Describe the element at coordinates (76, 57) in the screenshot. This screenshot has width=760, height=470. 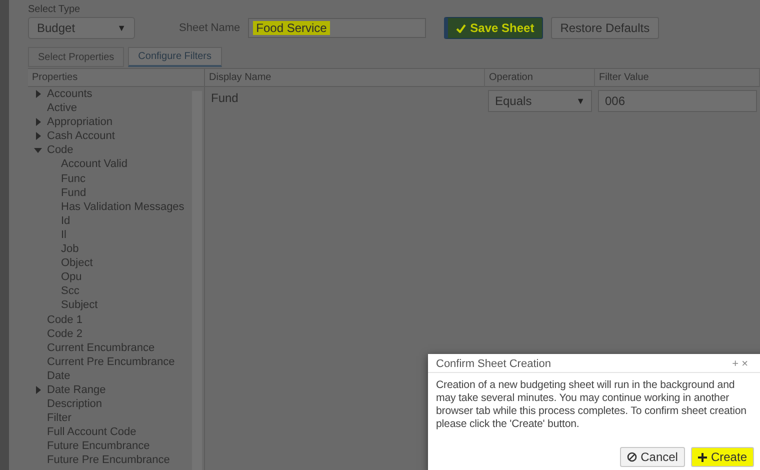
I see `tab: Select Properties` at that location.